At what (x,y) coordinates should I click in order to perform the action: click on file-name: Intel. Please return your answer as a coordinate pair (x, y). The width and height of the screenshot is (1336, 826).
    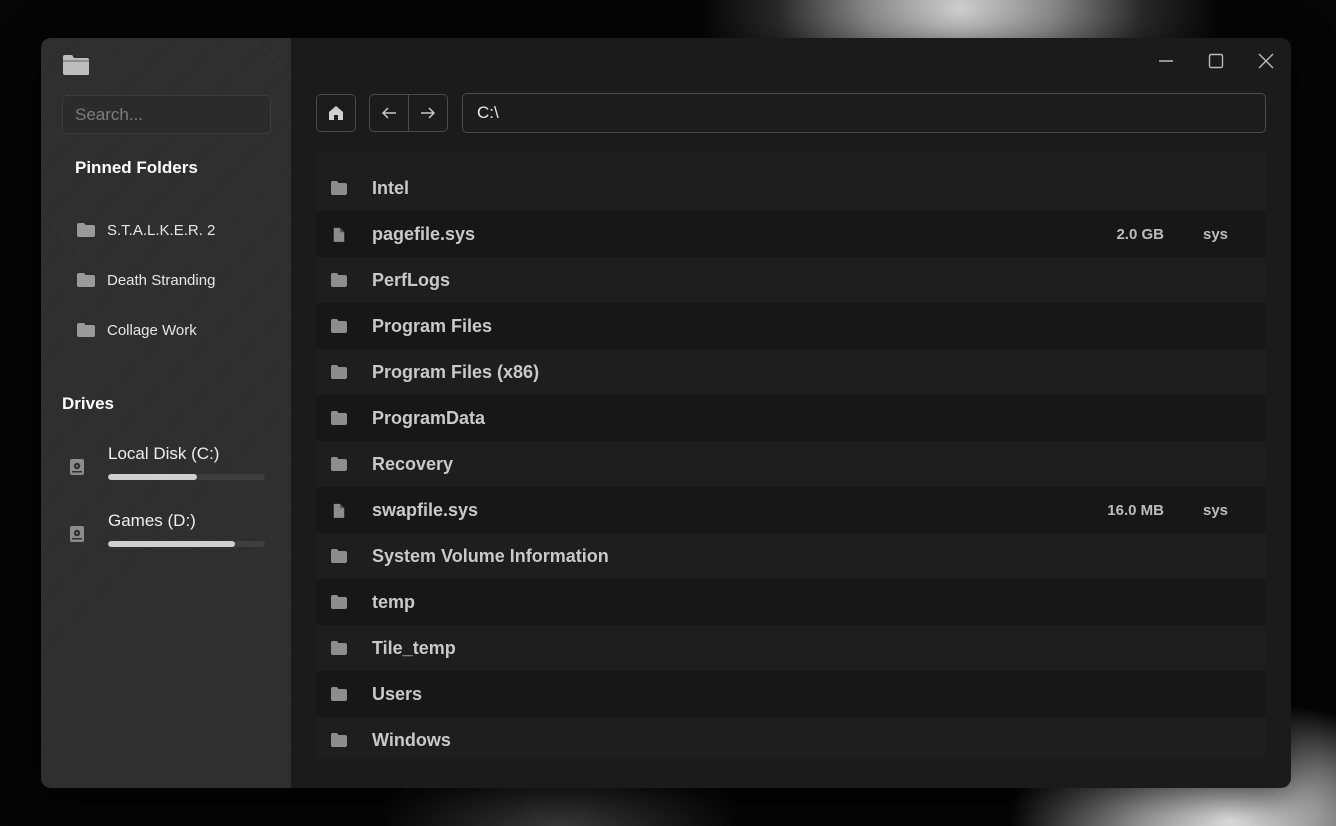
    Looking at the image, I should click on (391, 187).